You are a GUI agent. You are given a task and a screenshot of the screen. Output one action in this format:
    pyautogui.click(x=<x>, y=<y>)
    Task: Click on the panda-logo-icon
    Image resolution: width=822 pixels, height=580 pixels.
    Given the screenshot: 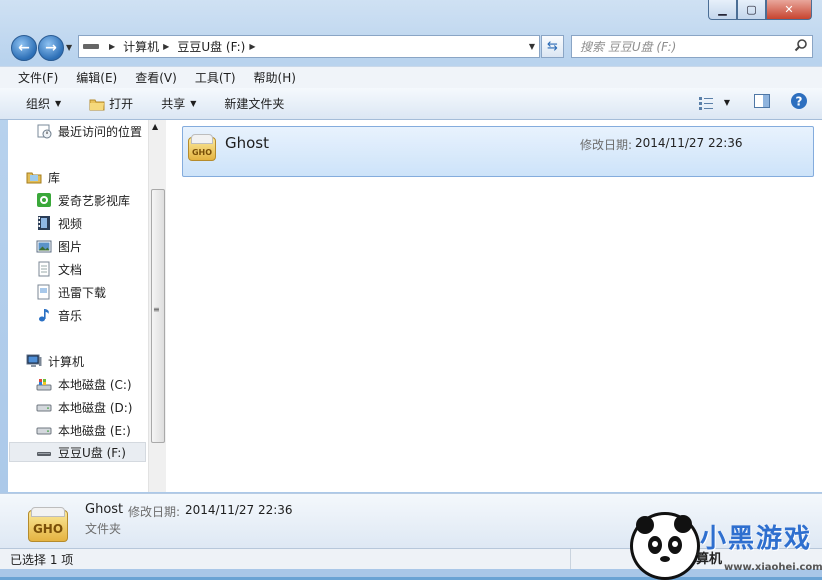 What is the action you would take?
    pyautogui.click(x=665, y=546)
    